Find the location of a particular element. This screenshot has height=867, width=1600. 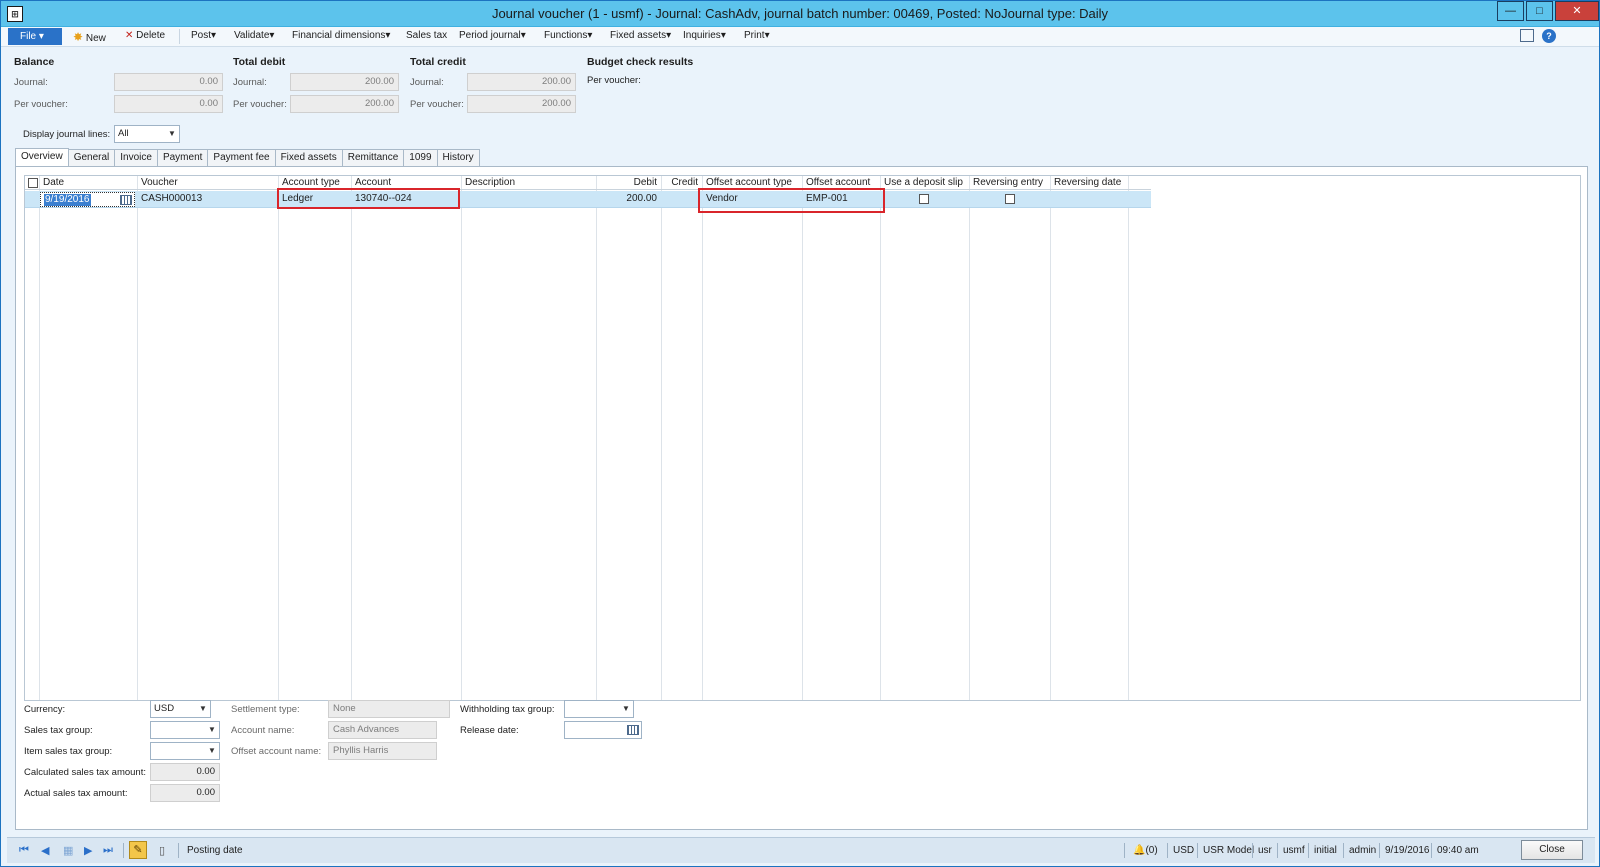

actual-tax-field: 0.00 is located at coordinates (185, 793).